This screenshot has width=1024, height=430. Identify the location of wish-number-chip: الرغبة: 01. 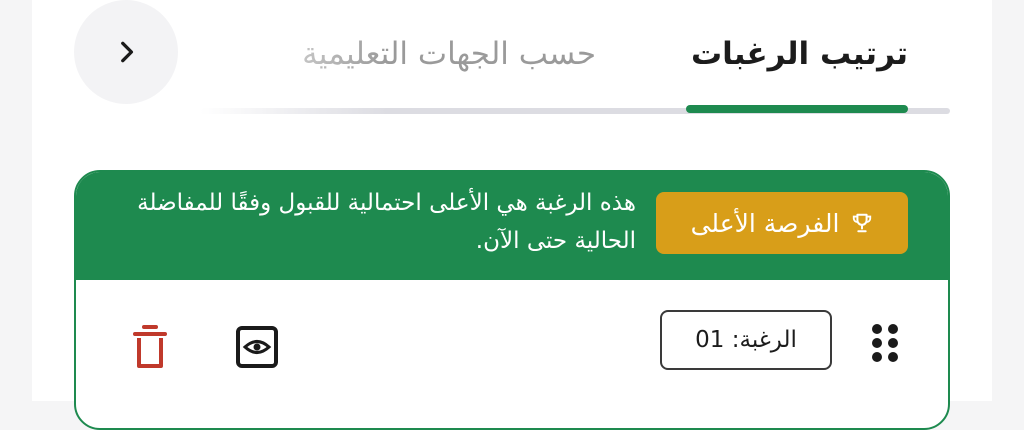
(746, 340).